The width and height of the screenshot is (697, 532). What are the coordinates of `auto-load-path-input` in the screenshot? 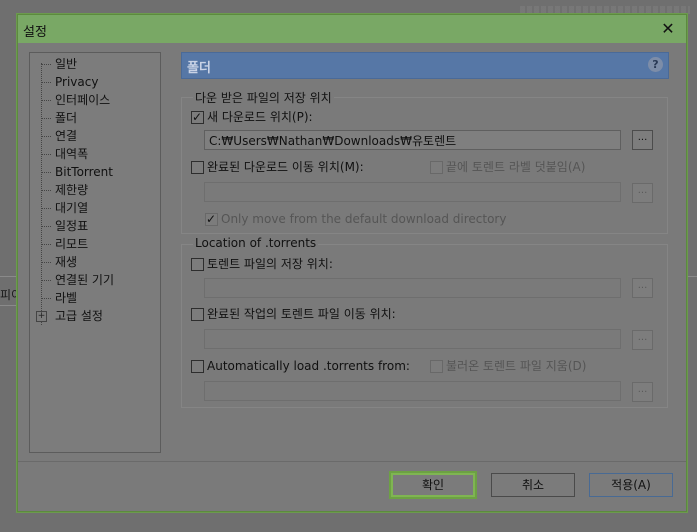 It's located at (412, 391).